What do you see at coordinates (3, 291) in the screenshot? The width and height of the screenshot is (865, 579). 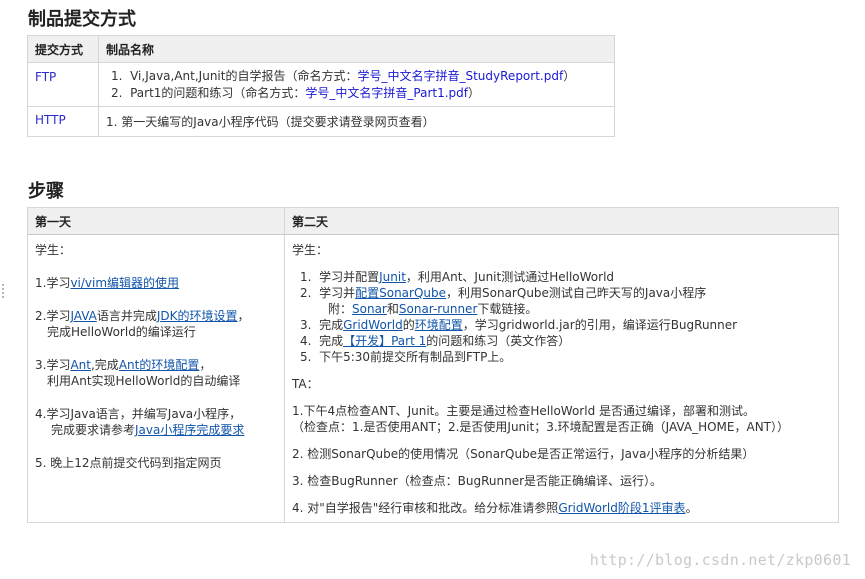 I see `resize-handle` at bounding box center [3, 291].